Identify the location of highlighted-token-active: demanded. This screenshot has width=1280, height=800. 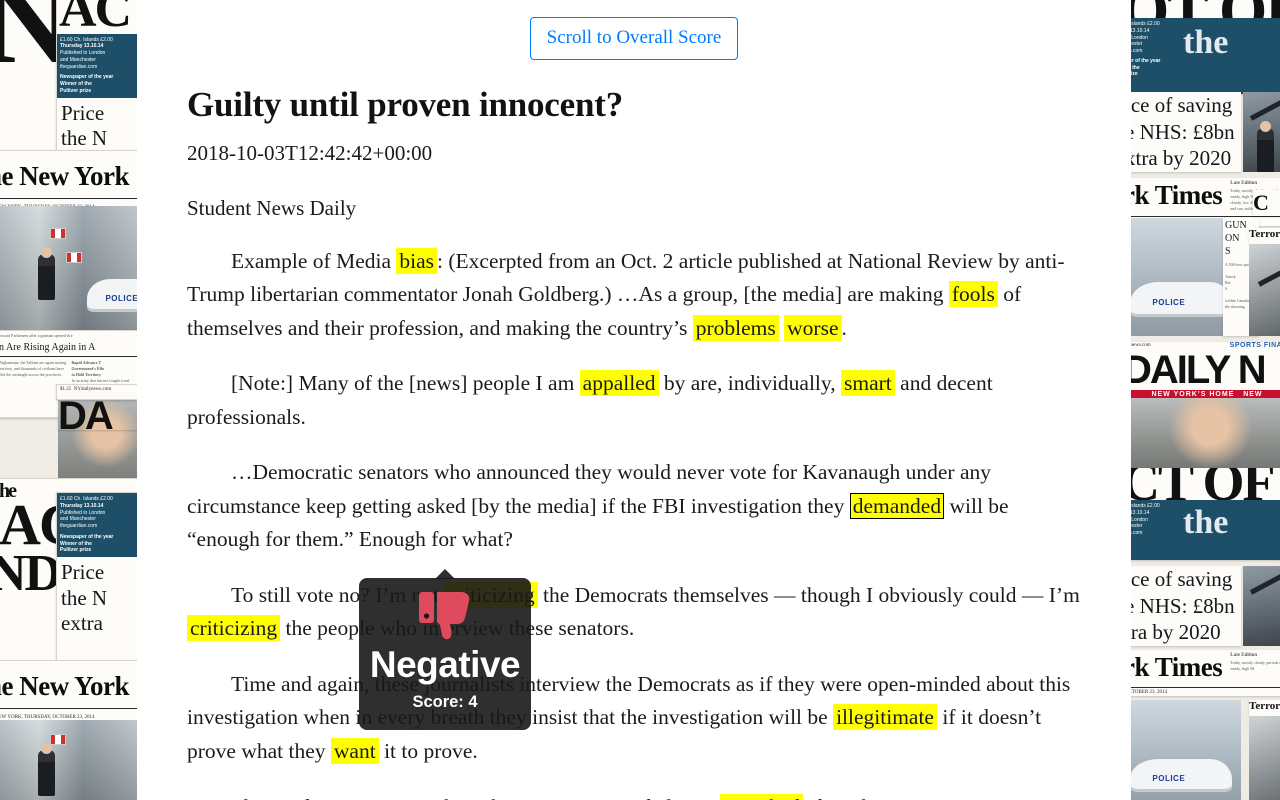
(897, 505).